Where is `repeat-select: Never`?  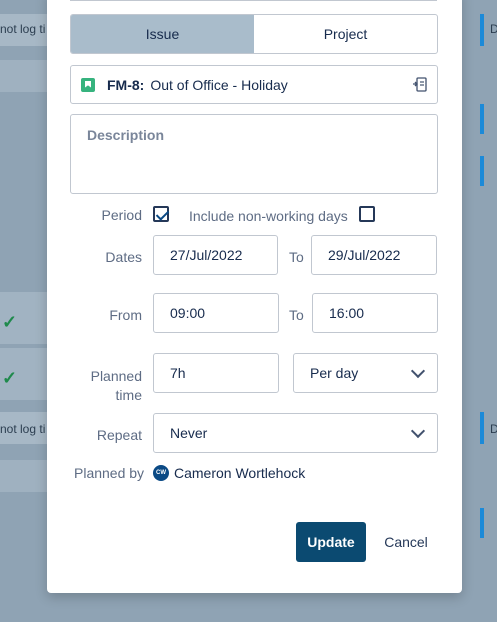
repeat-select: Never is located at coordinates (295, 433).